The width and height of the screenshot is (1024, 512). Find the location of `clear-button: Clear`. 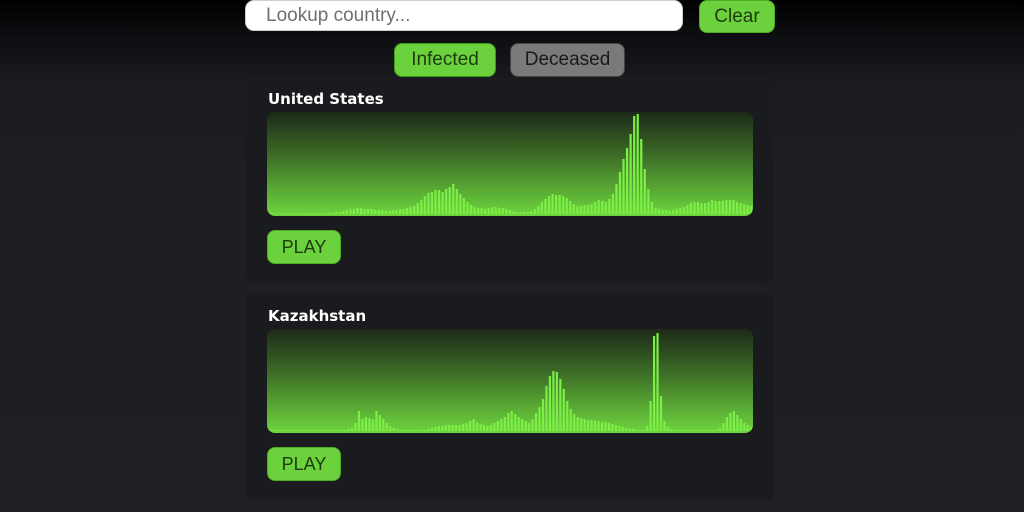

clear-button: Clear is located at coordinates (737, 16).